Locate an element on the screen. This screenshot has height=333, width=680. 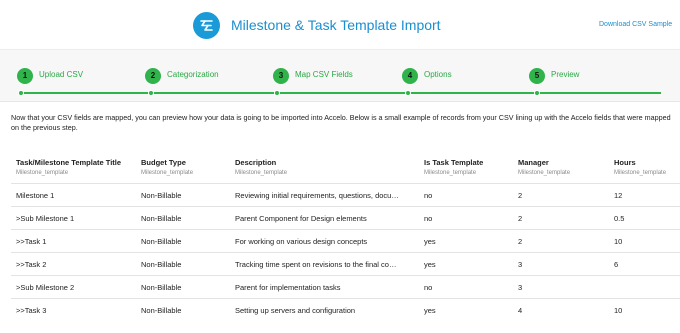
step-label: Categorization is located at coordinates (193, 74).